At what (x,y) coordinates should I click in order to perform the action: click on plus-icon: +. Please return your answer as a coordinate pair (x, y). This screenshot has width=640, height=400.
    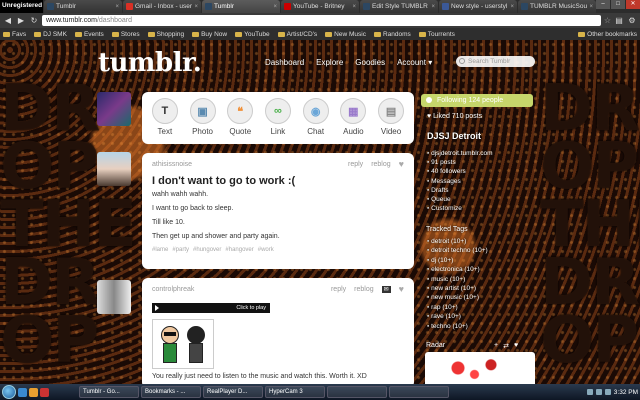
    Looking at the image, I should click on (496, 346).